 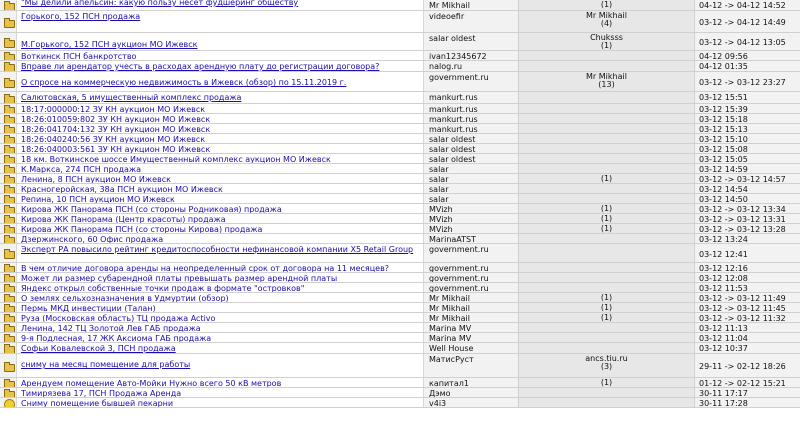 I want to click on topic-date-cell: 03-12 -> 04-12 13:05, so click(x=747, y=41).